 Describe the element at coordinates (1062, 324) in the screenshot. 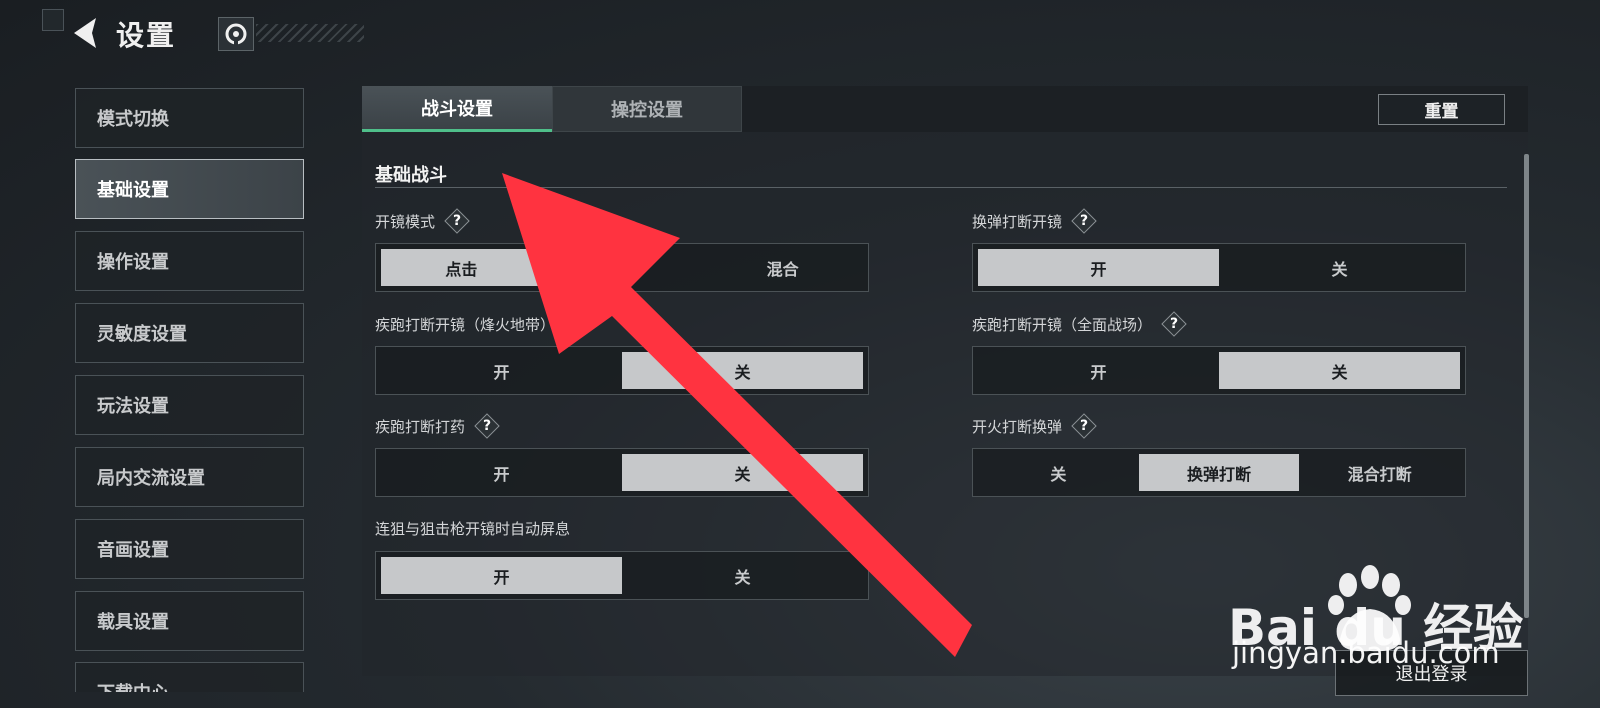

I see `setting-label-text: 疾跑打断开镜（全面战场）` at that location.